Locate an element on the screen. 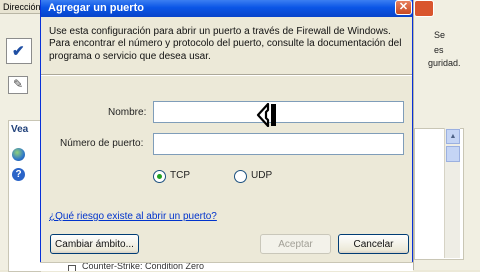  port-number-label: Número de puerto: is located at coordinates (102, 143).